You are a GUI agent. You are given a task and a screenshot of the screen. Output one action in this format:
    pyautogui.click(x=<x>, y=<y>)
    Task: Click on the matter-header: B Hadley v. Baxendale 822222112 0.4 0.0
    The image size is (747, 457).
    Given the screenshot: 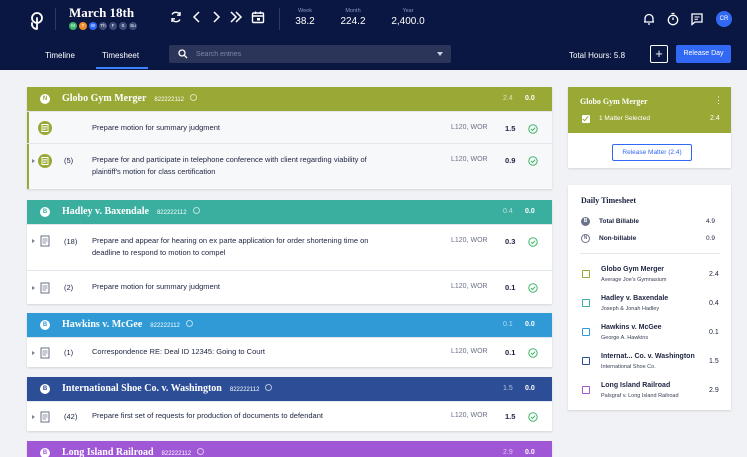 What is the action you would take?
    pyautogui.click(x=289, y=212)
    